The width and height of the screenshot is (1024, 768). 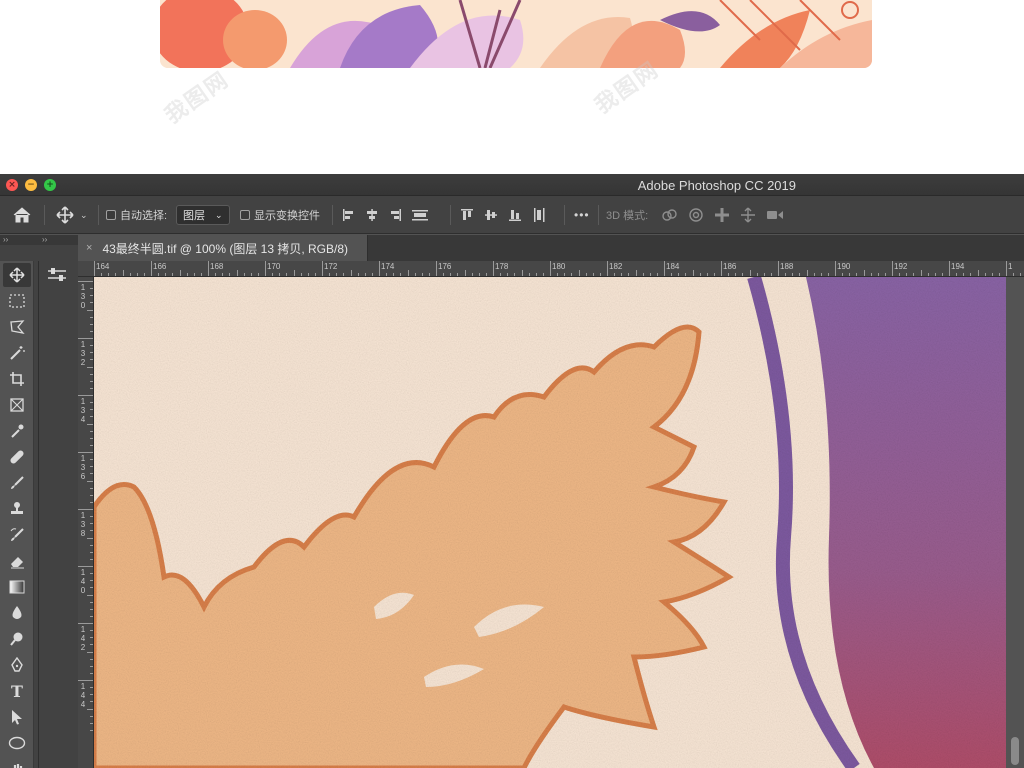 I want to click on show-transform-checkbox: 显示变换控件, so click(x=280, y=215).